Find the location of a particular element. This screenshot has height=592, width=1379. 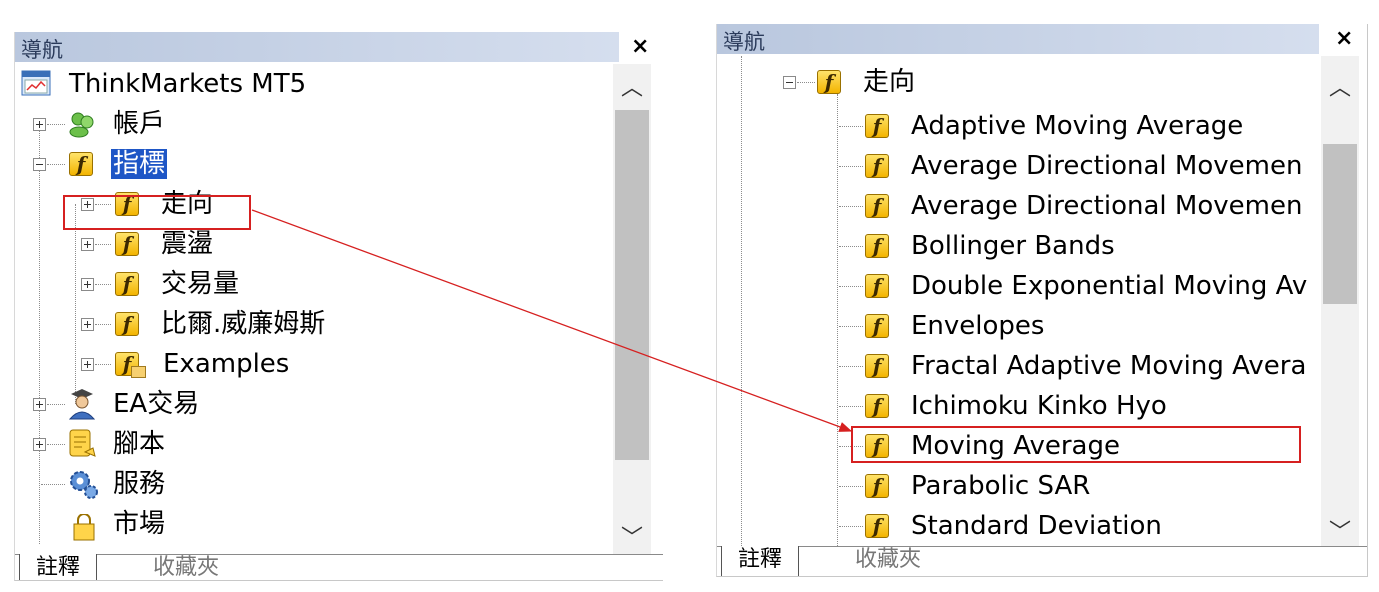

tree-node-bill-williams: f 比爾.威廉姆斯 is located at coordinates (310, 324).